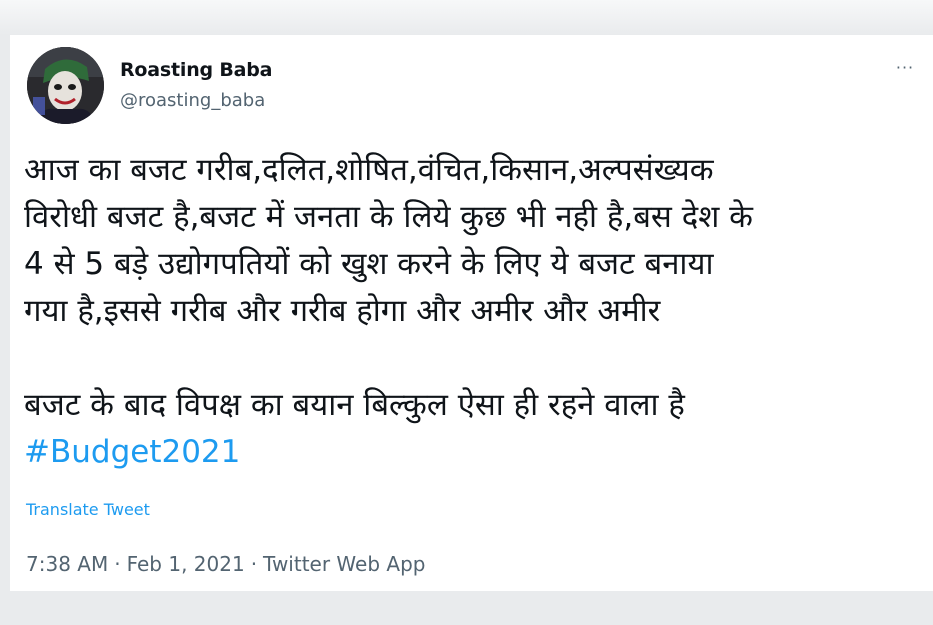 This screenshot has height=625, width=933. Describe the element at coordinates (466, 608) in the screenshot. I see `bottom-backdrop` at that location.